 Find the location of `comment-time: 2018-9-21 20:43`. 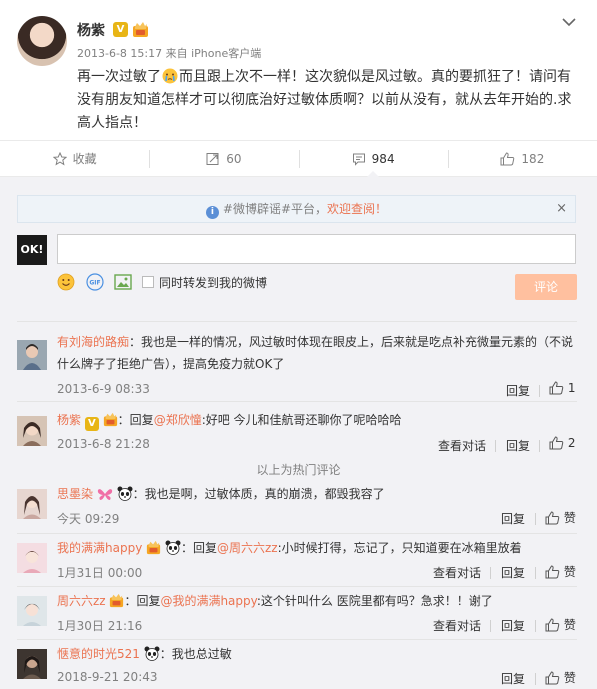

comment-time: 2018-9-21 20:43 is located at coordinates (107, 677).